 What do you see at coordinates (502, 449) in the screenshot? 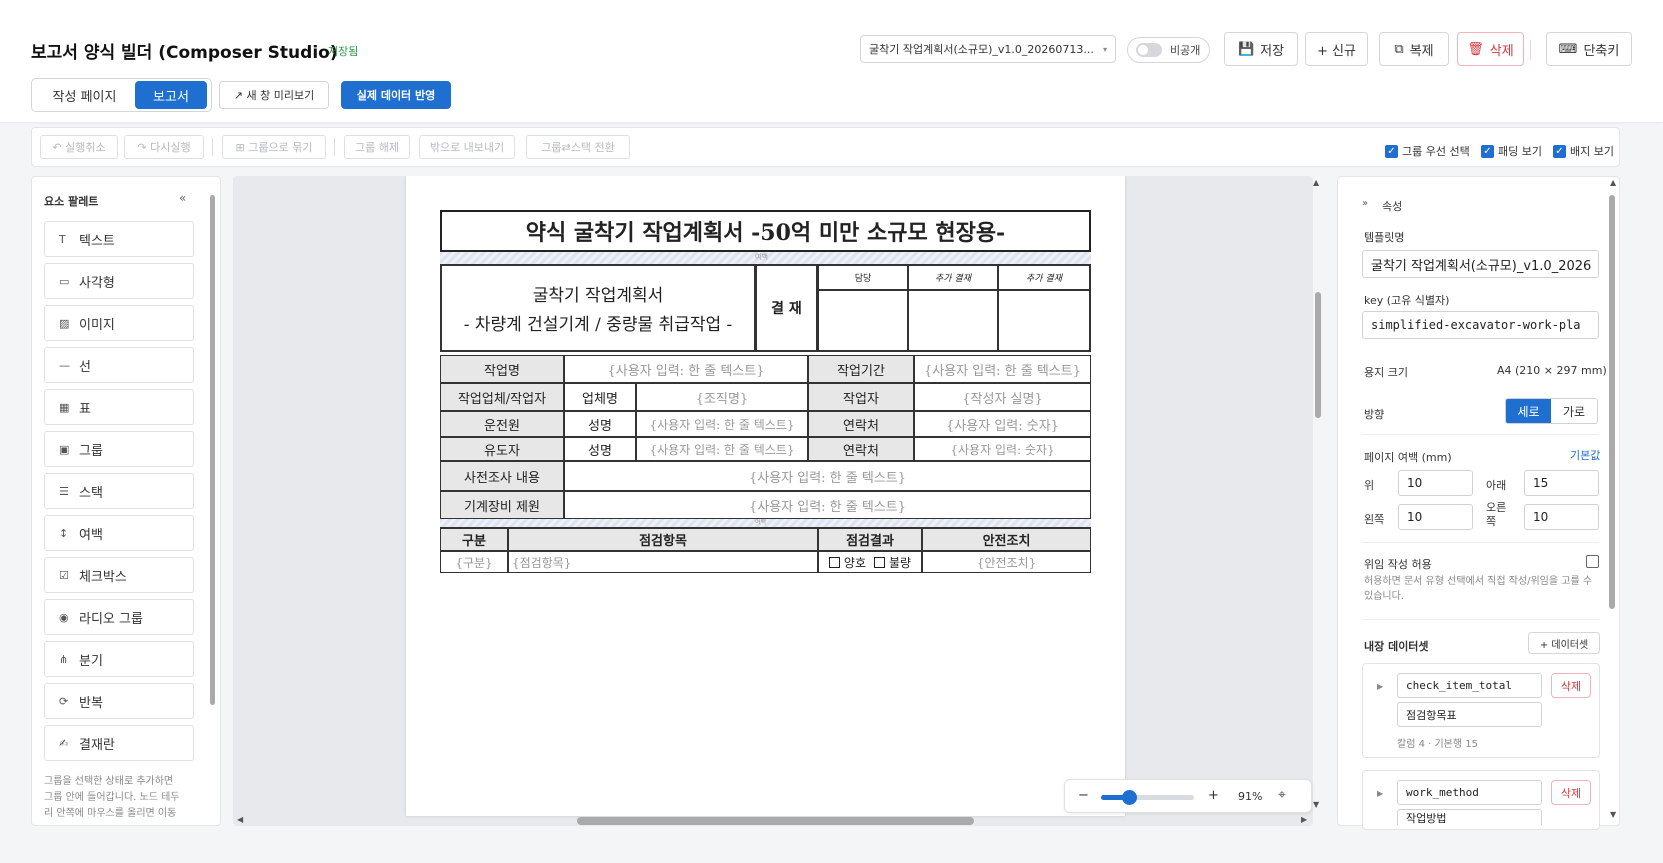
I see `label-guide: 유도자` at bounding box center [502, 449].